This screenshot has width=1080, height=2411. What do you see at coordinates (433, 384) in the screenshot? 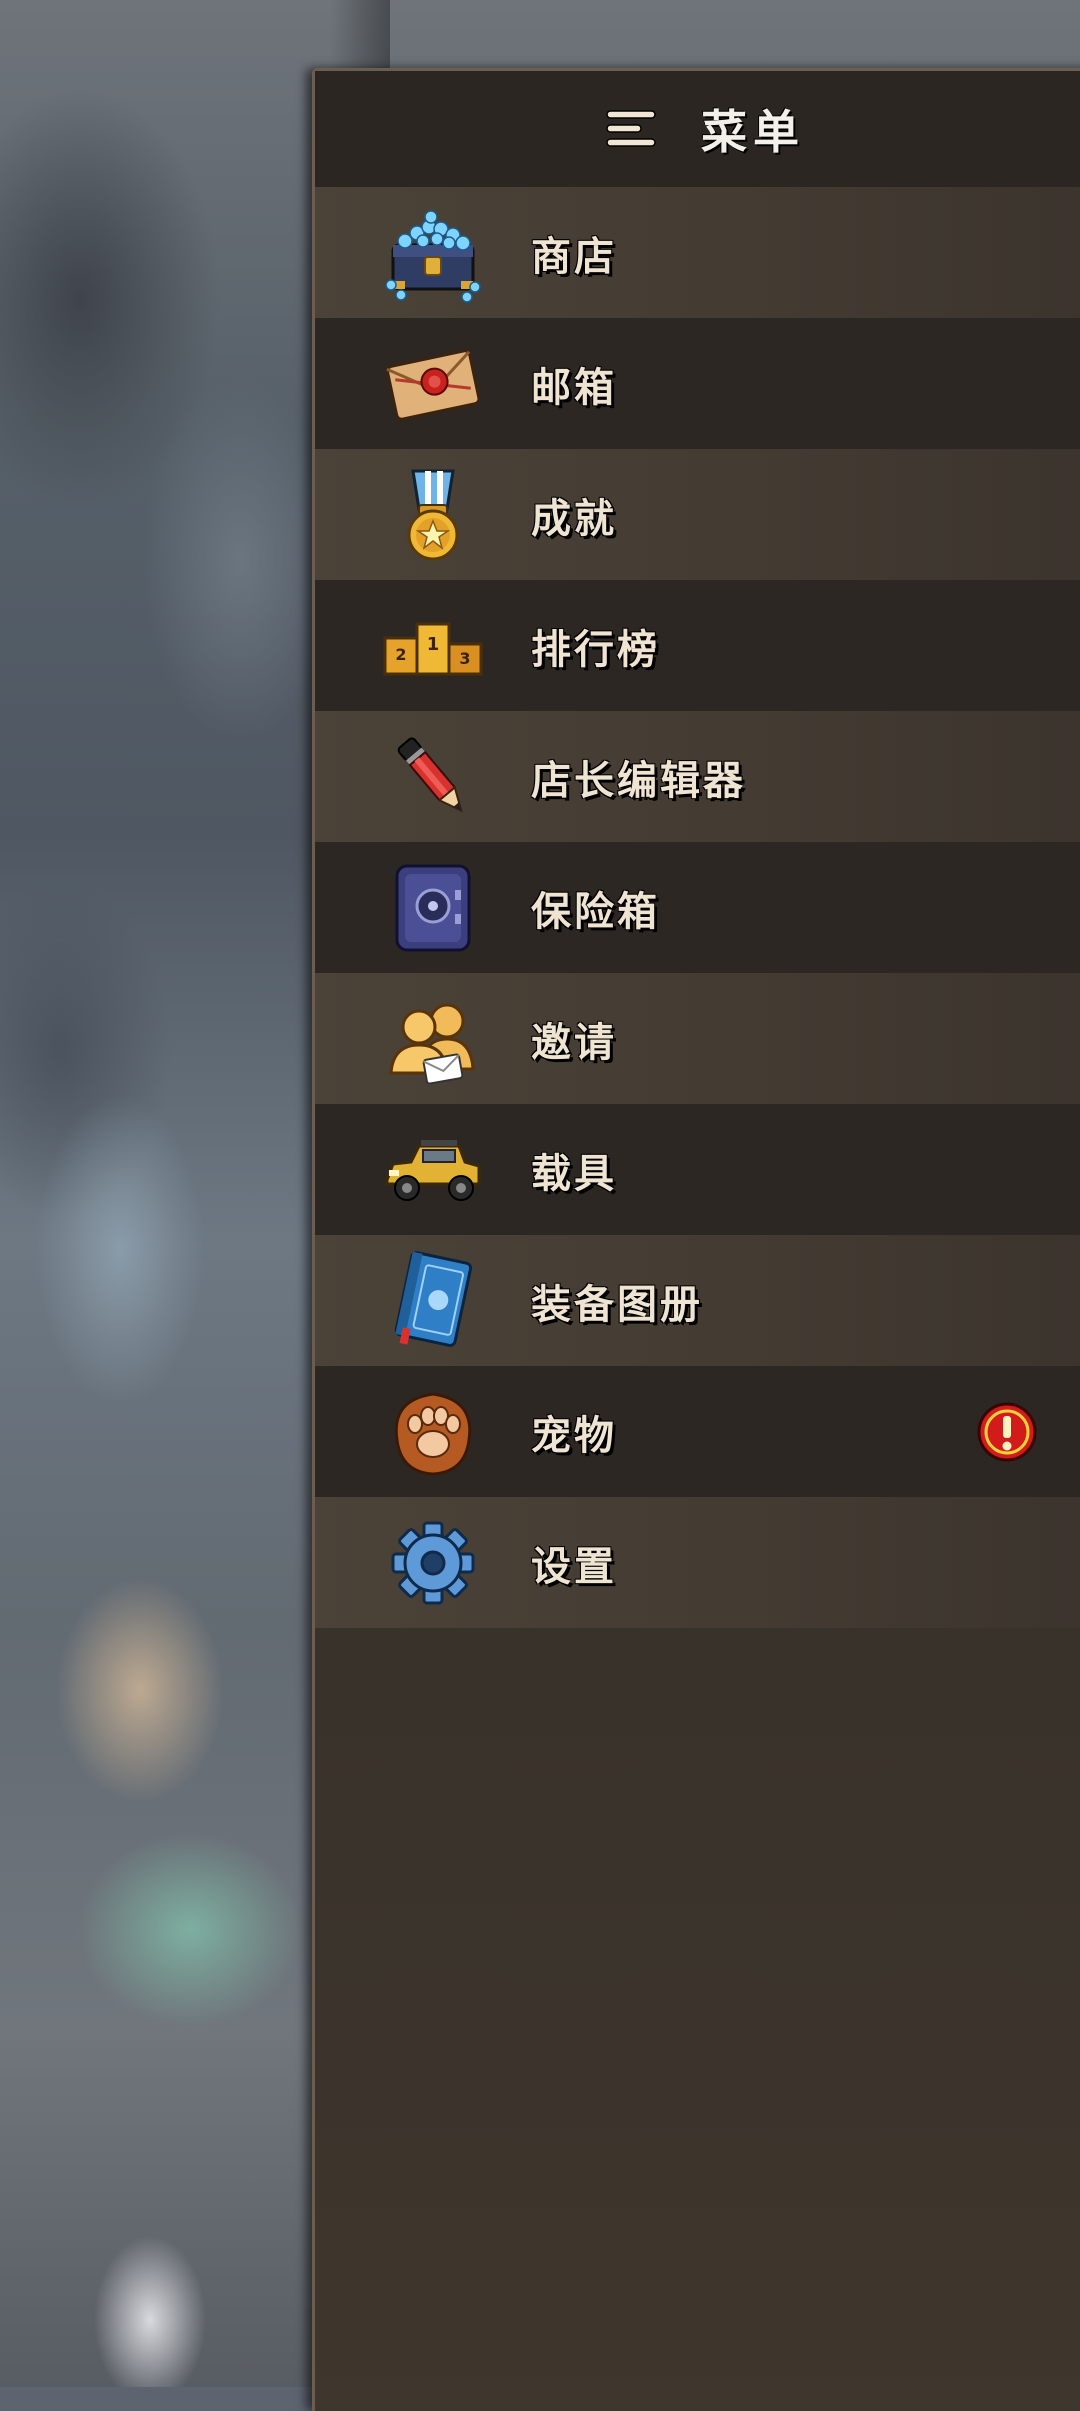
I see `sealed-envelope-icon` at bounding box center [433, 384].